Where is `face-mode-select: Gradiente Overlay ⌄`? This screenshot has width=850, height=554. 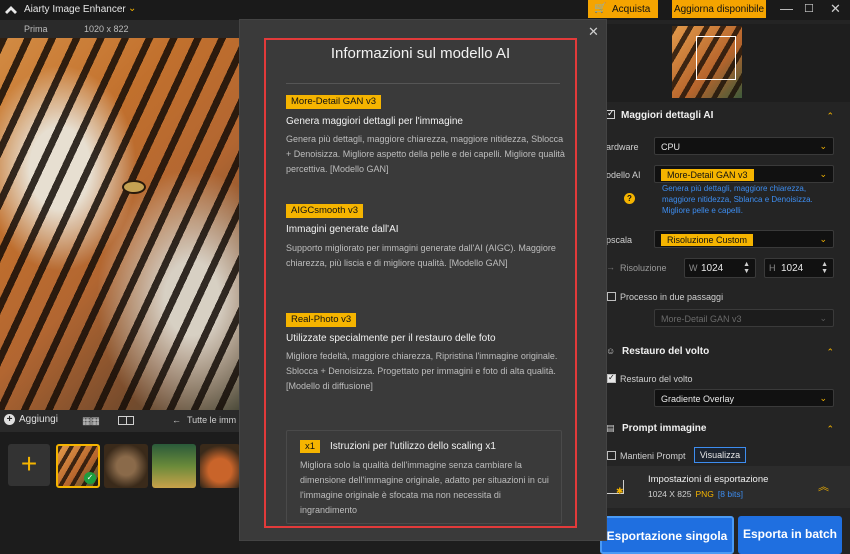
face-mode-select: Gradiente Overlay ⌄ is located at coordinates (744, 398).